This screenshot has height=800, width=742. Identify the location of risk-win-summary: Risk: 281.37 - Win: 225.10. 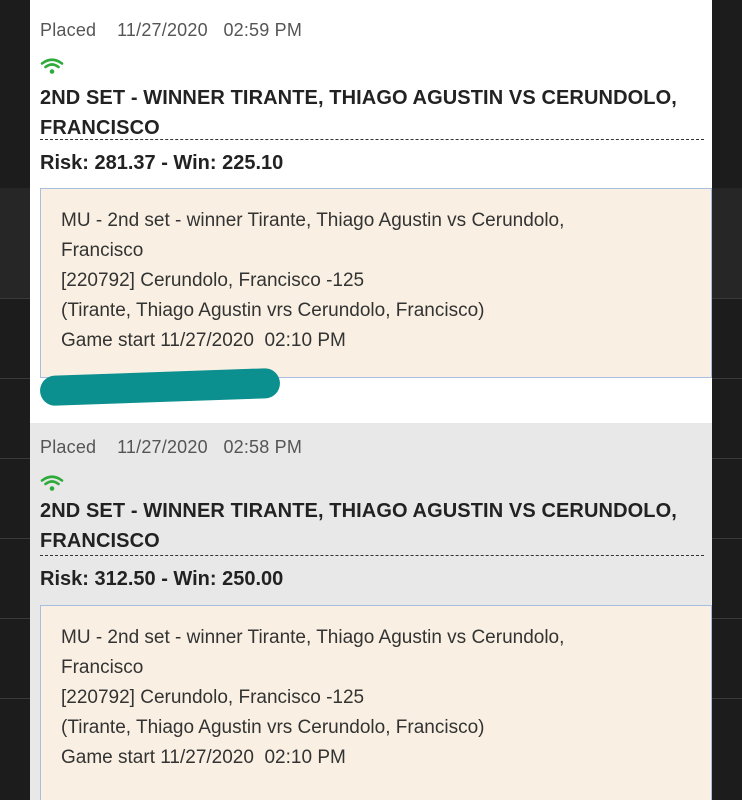
(162, 163).